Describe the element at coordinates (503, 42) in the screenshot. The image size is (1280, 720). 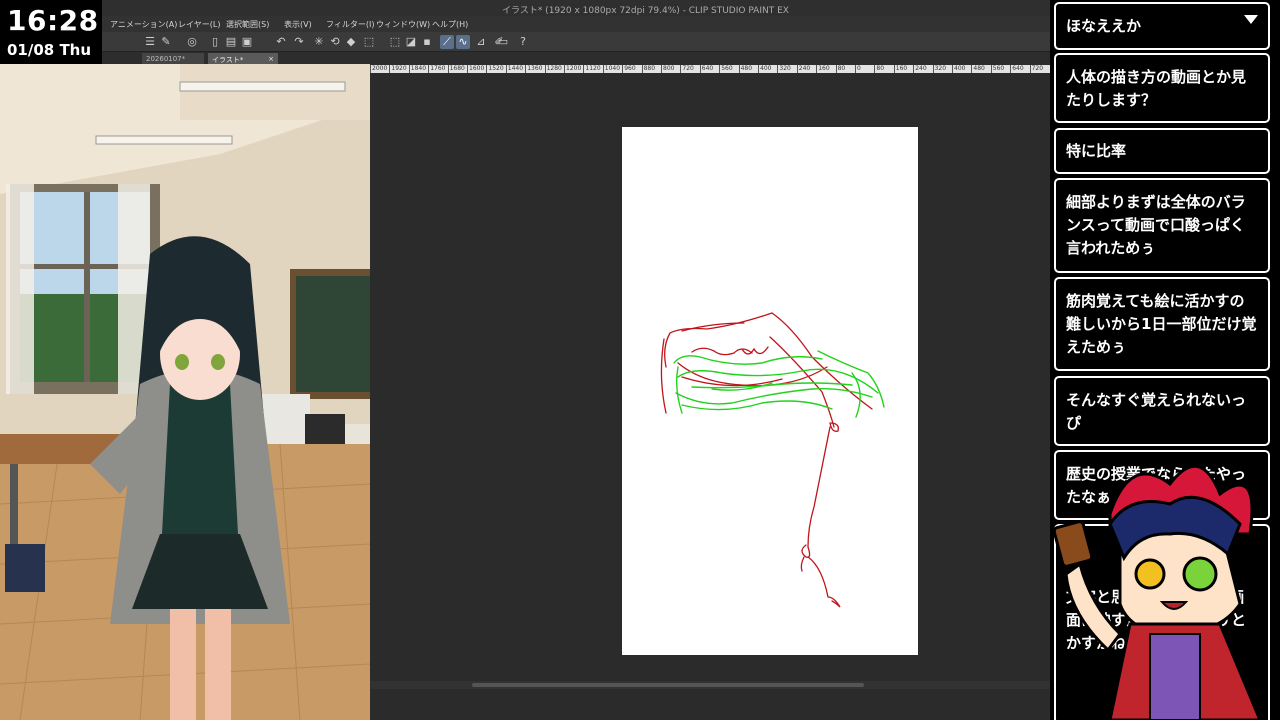
I see `device-icon: ▭` at that location.